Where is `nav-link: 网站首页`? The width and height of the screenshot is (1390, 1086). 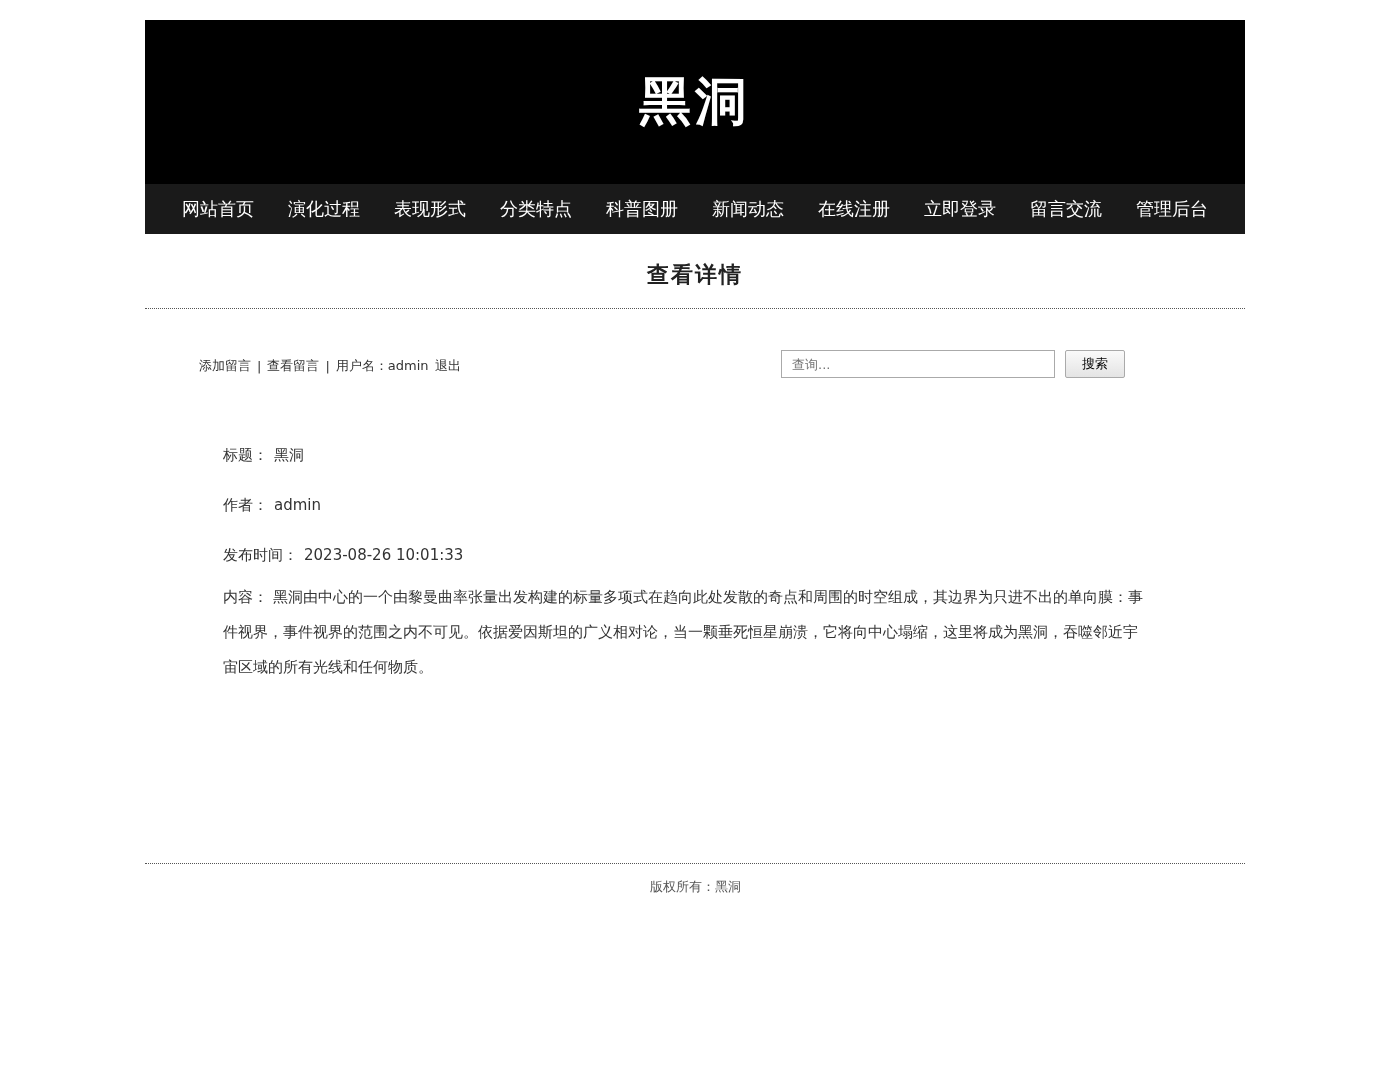 nav-link: 网站首页 is located at coordinates (218, 209).